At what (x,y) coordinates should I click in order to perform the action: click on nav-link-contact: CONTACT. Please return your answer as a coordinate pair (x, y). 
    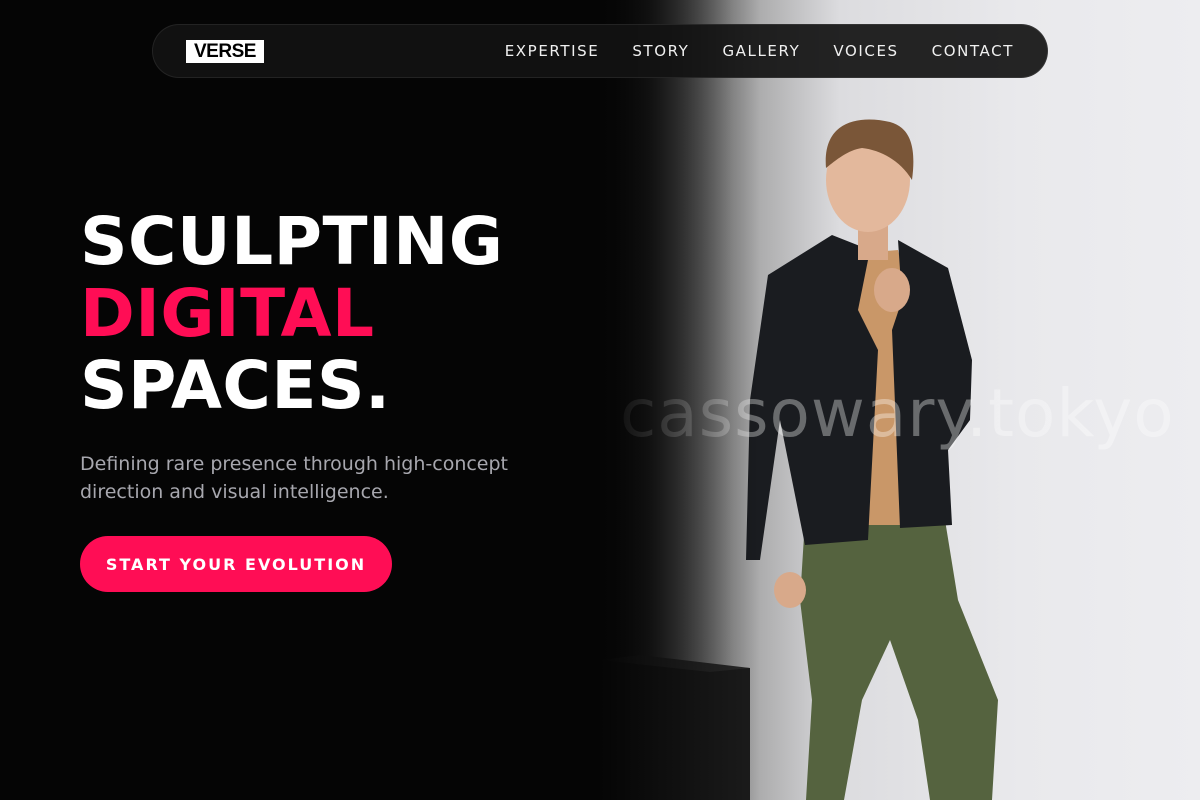
    Looking at the image, I should click on (973, 51).